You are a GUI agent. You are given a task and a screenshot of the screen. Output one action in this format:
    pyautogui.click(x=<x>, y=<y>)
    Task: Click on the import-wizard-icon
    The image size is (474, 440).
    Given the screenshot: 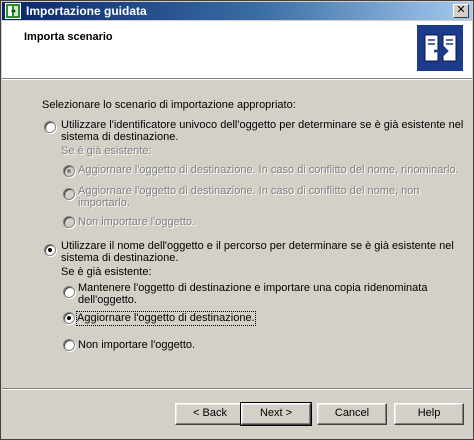 What is the action you would take?
    pyautogui.click(x=440, y=48)
    